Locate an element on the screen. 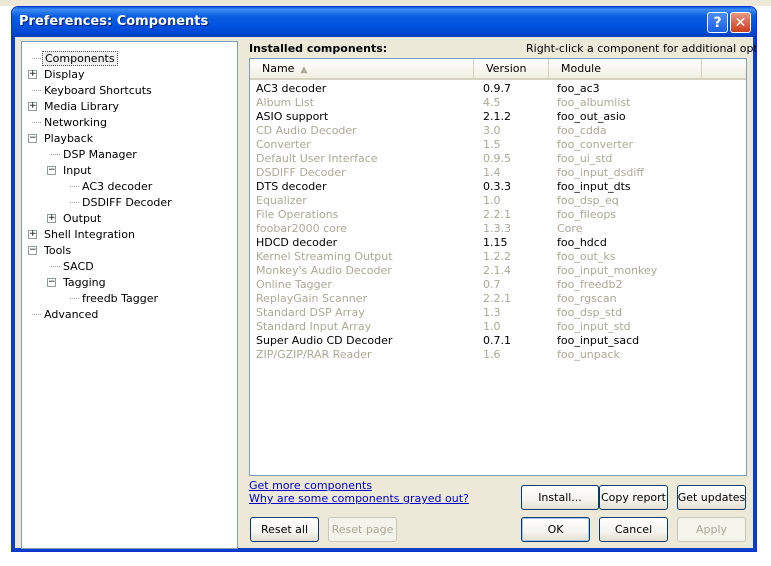 Image resolution: width=771 pixels, height=566 pixels. close-button: ✕ is located at coordinates (740, 22).